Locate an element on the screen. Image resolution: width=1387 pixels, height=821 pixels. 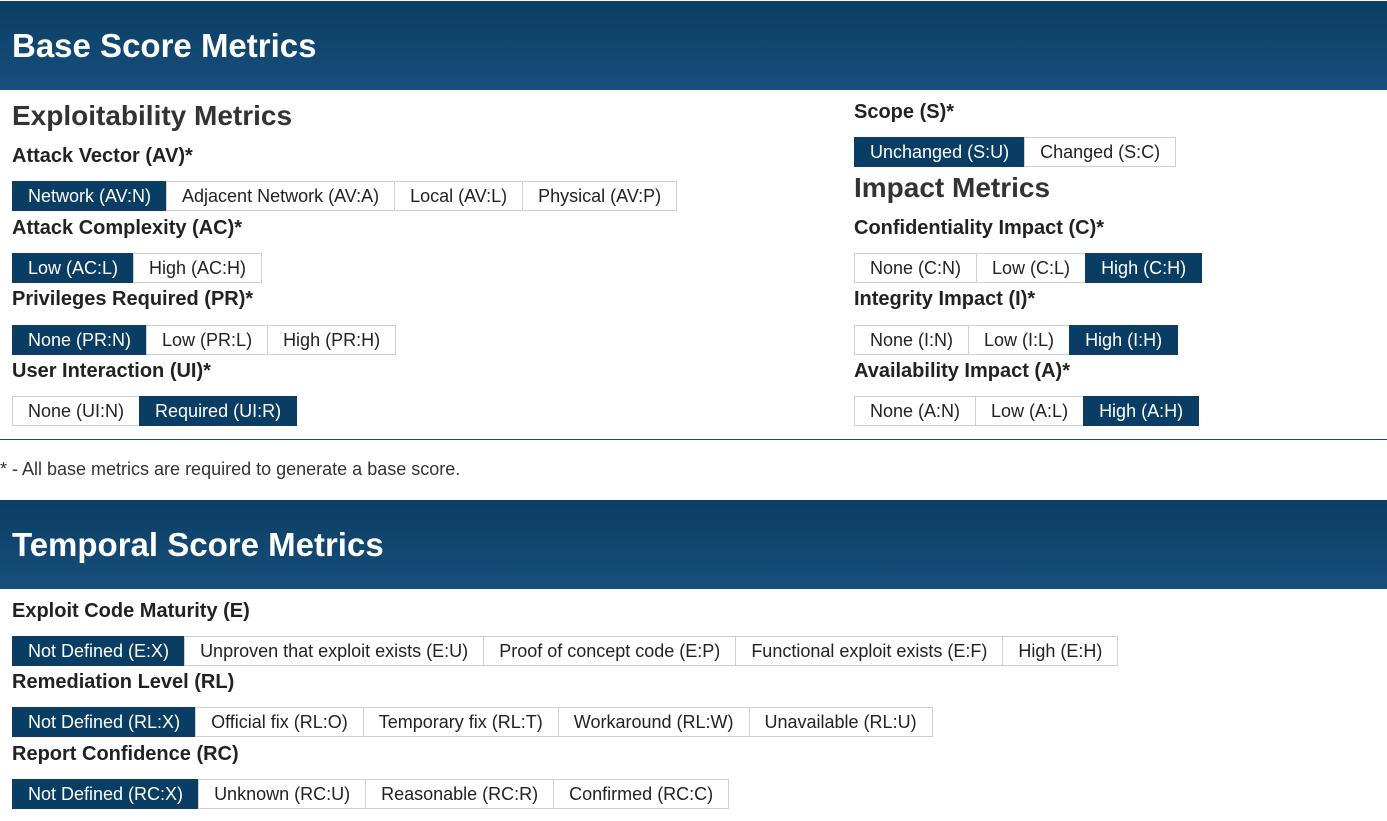
attack-vector-option-3: Physical (AV:P) is located at coordinates (600, 196).